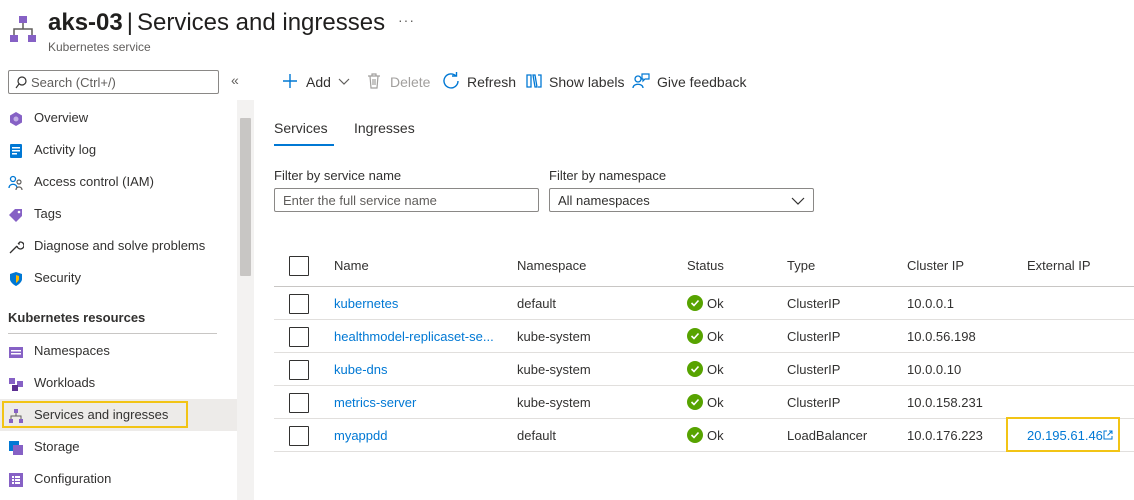  I want to click on column-header-status: Status, so click(705, 265).